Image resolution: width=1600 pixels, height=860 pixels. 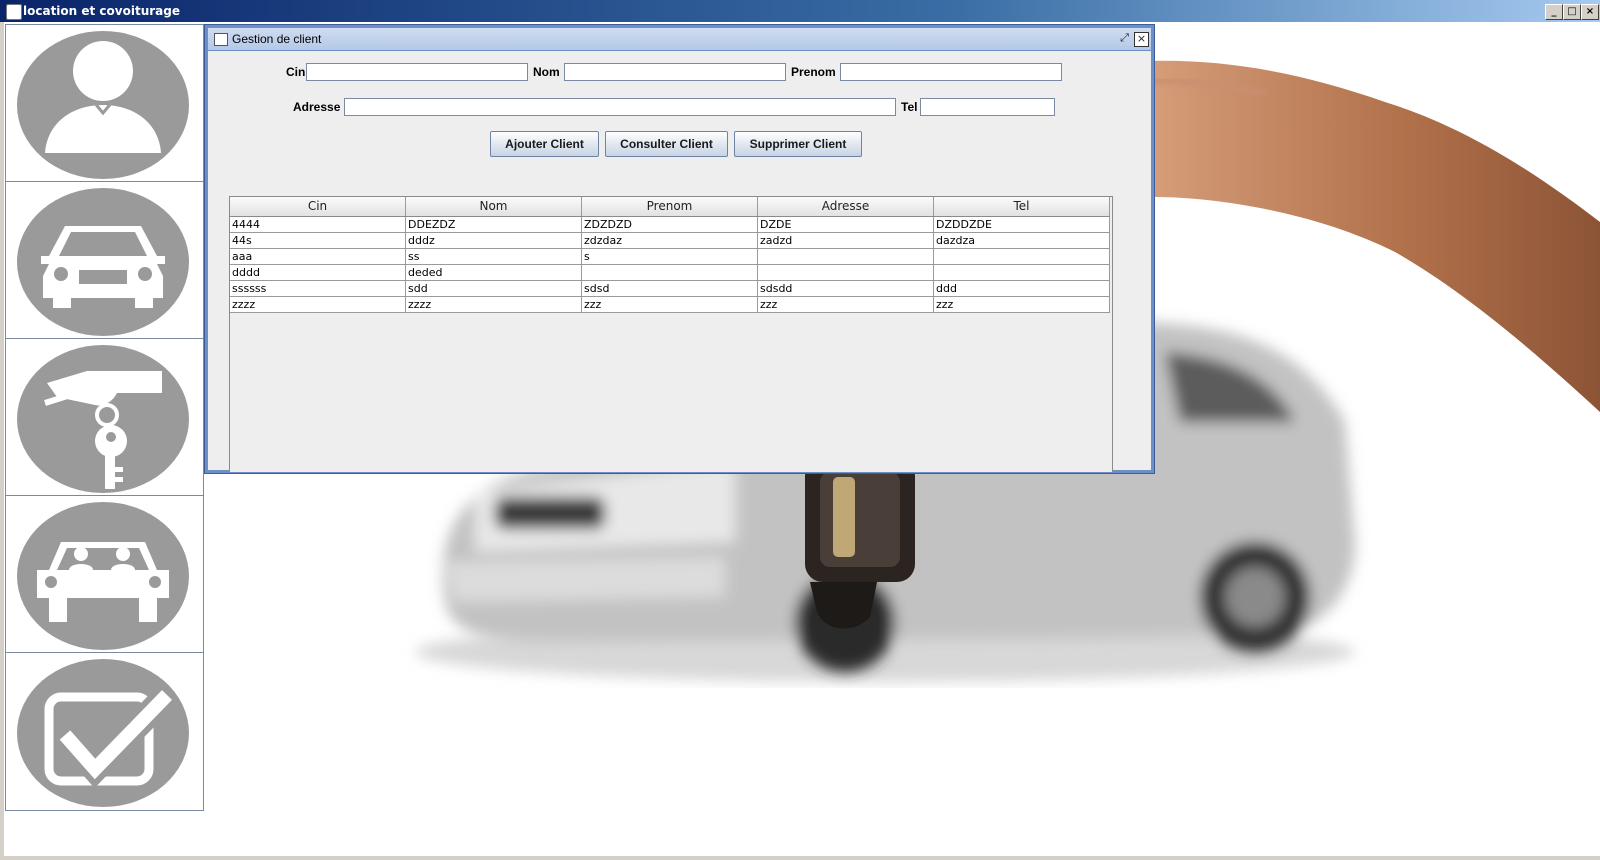 I want to click on table-cell: dddd, so click(x=318, y=272).